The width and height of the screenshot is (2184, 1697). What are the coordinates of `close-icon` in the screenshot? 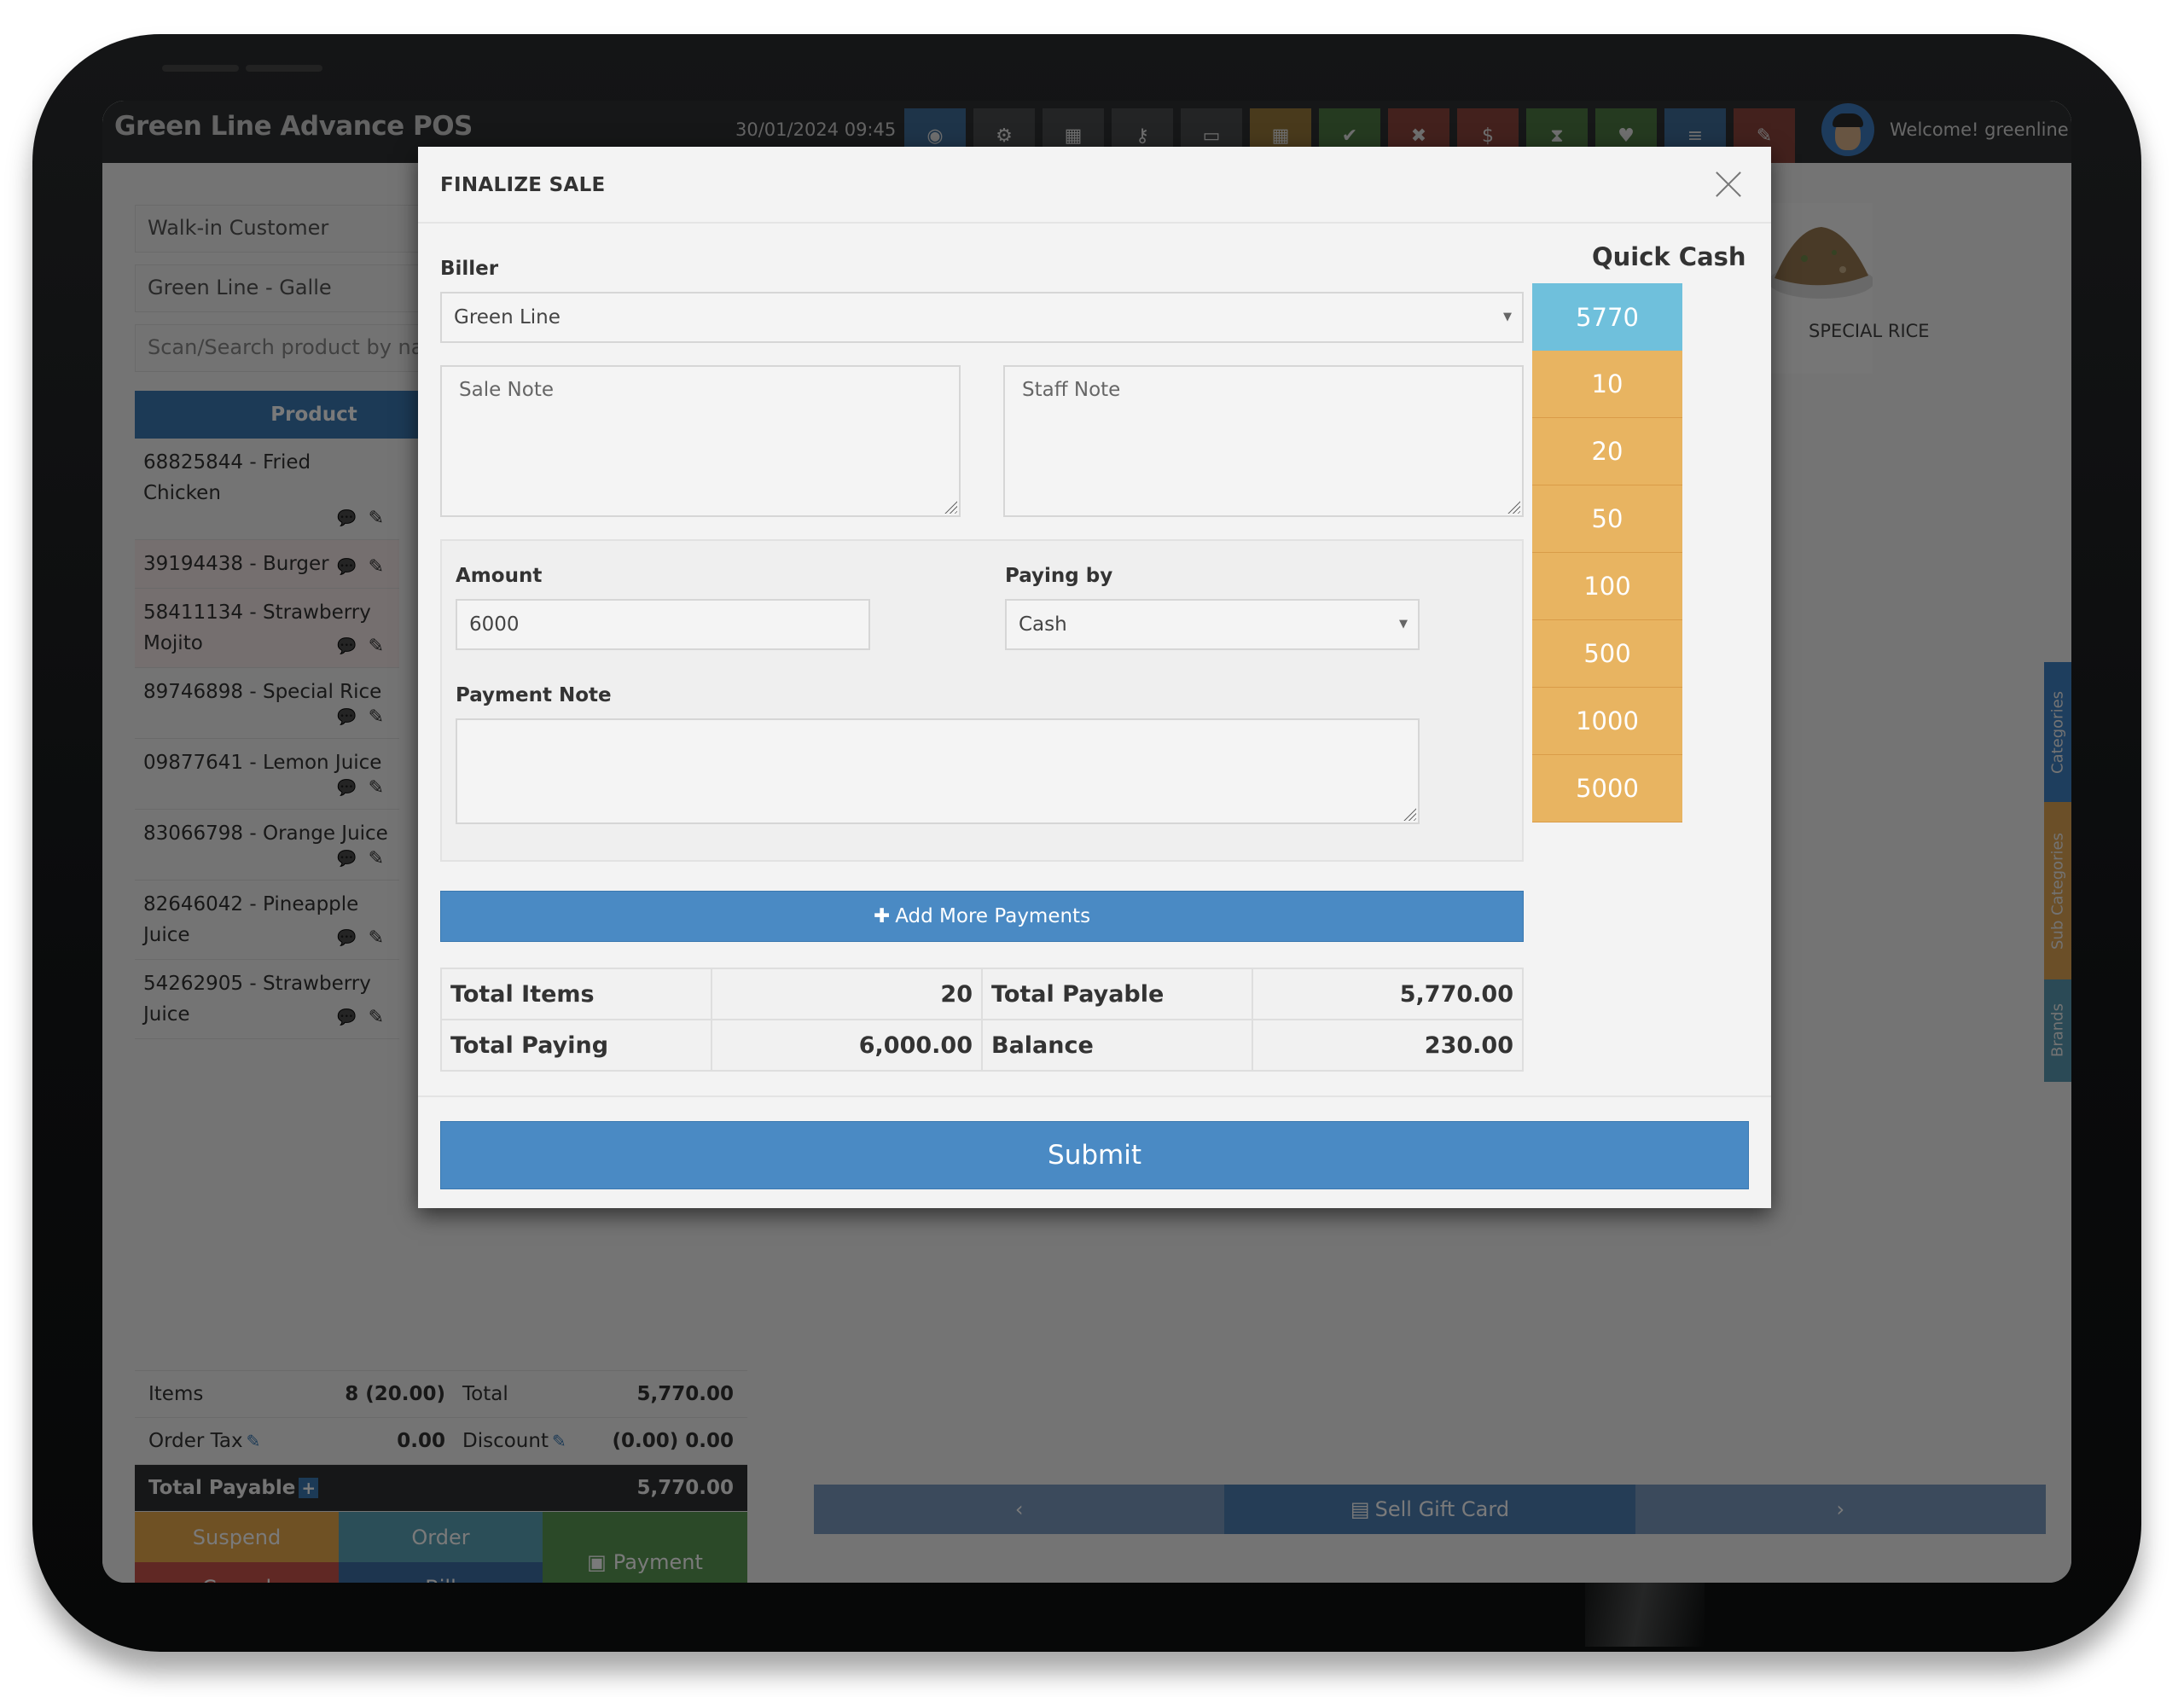 It's located at (1728, 184).